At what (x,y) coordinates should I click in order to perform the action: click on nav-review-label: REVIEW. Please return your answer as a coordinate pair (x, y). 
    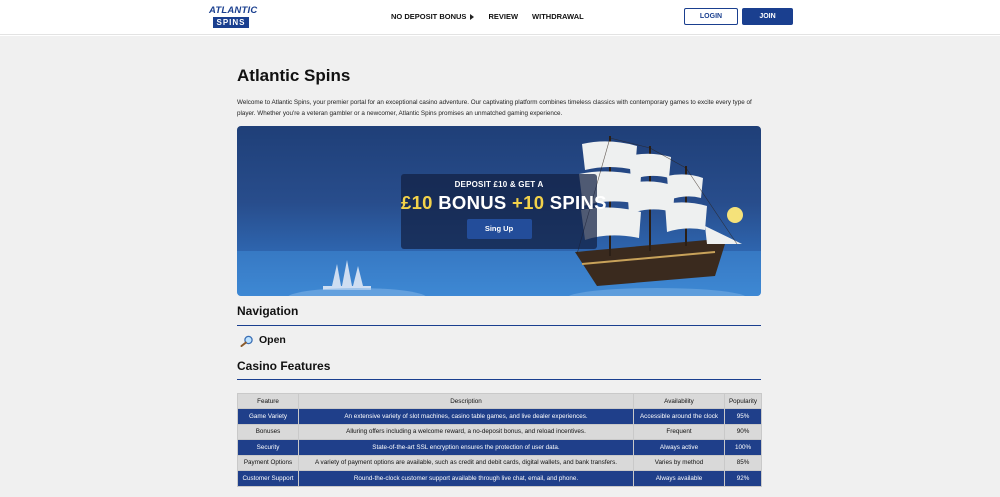
    Looking at the image, I should click on (503, 16).